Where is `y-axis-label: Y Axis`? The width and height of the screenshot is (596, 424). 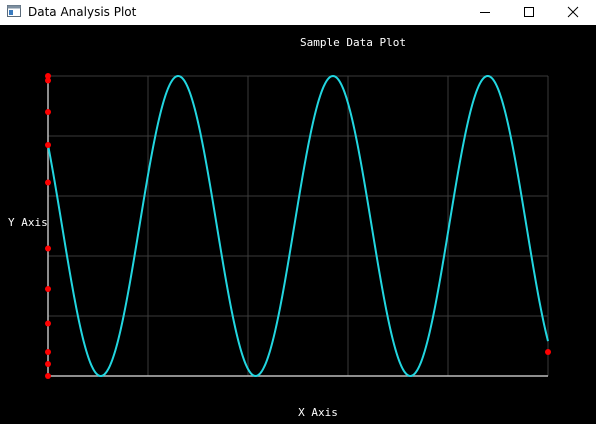
y-axis-label: Y Axis is located at coordinates (28, 222).